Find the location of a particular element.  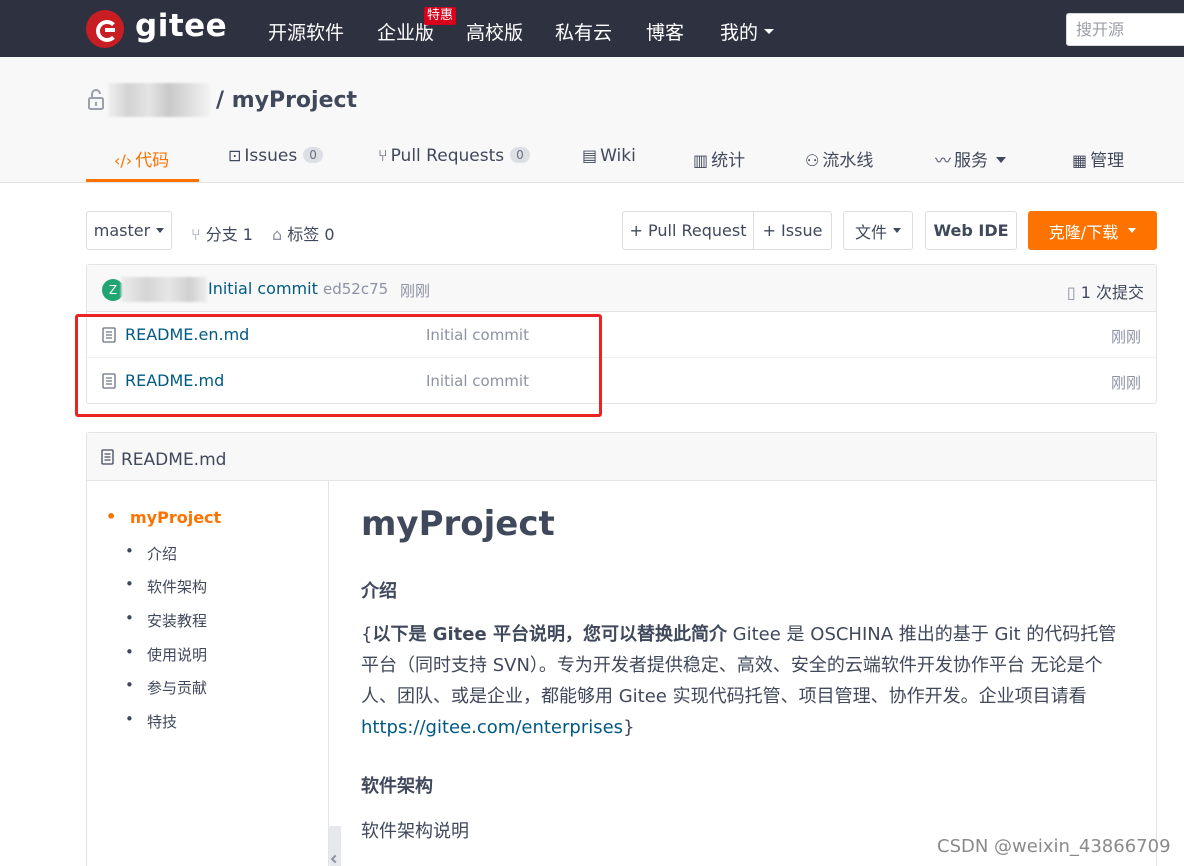

tab-pull-requests: ⑂ Pull Requests 0 is located at coordinates (454, 156).